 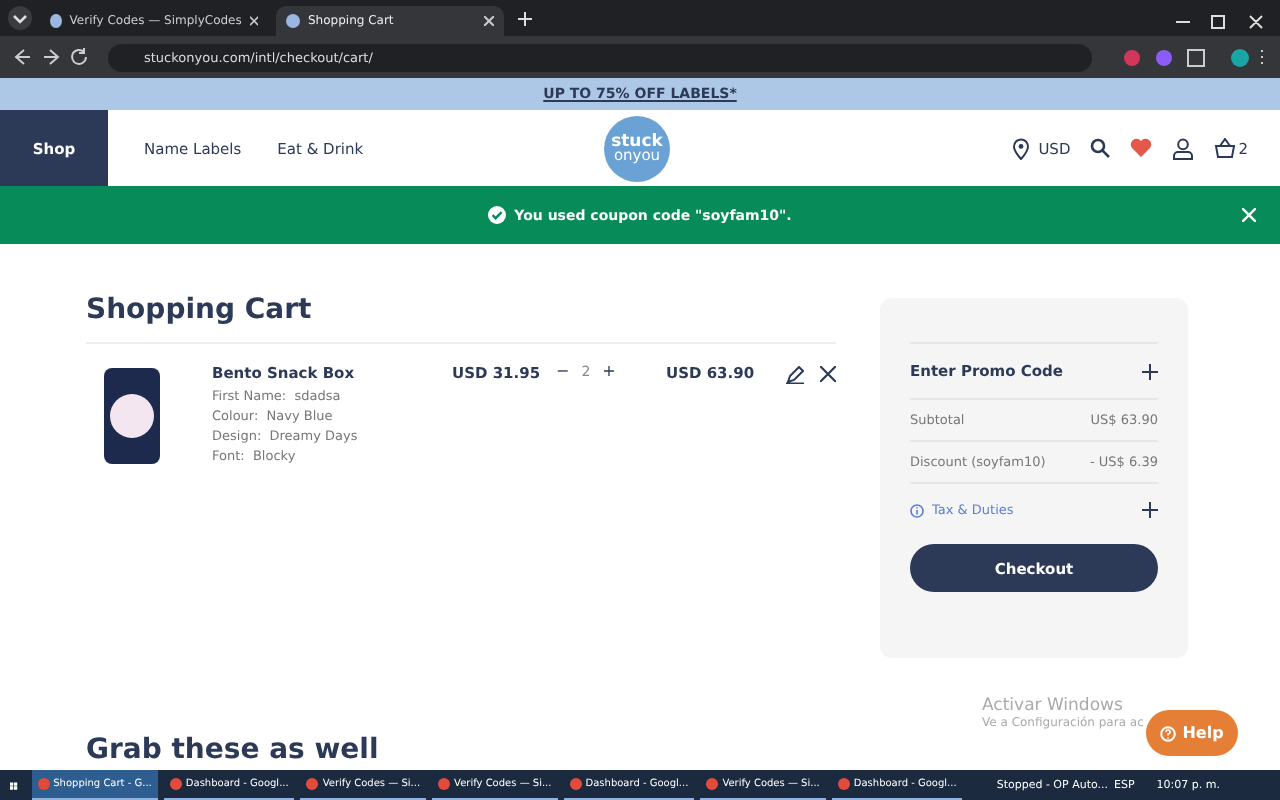 I want to click on location-pin-icon, so click(x=1021, y=148).